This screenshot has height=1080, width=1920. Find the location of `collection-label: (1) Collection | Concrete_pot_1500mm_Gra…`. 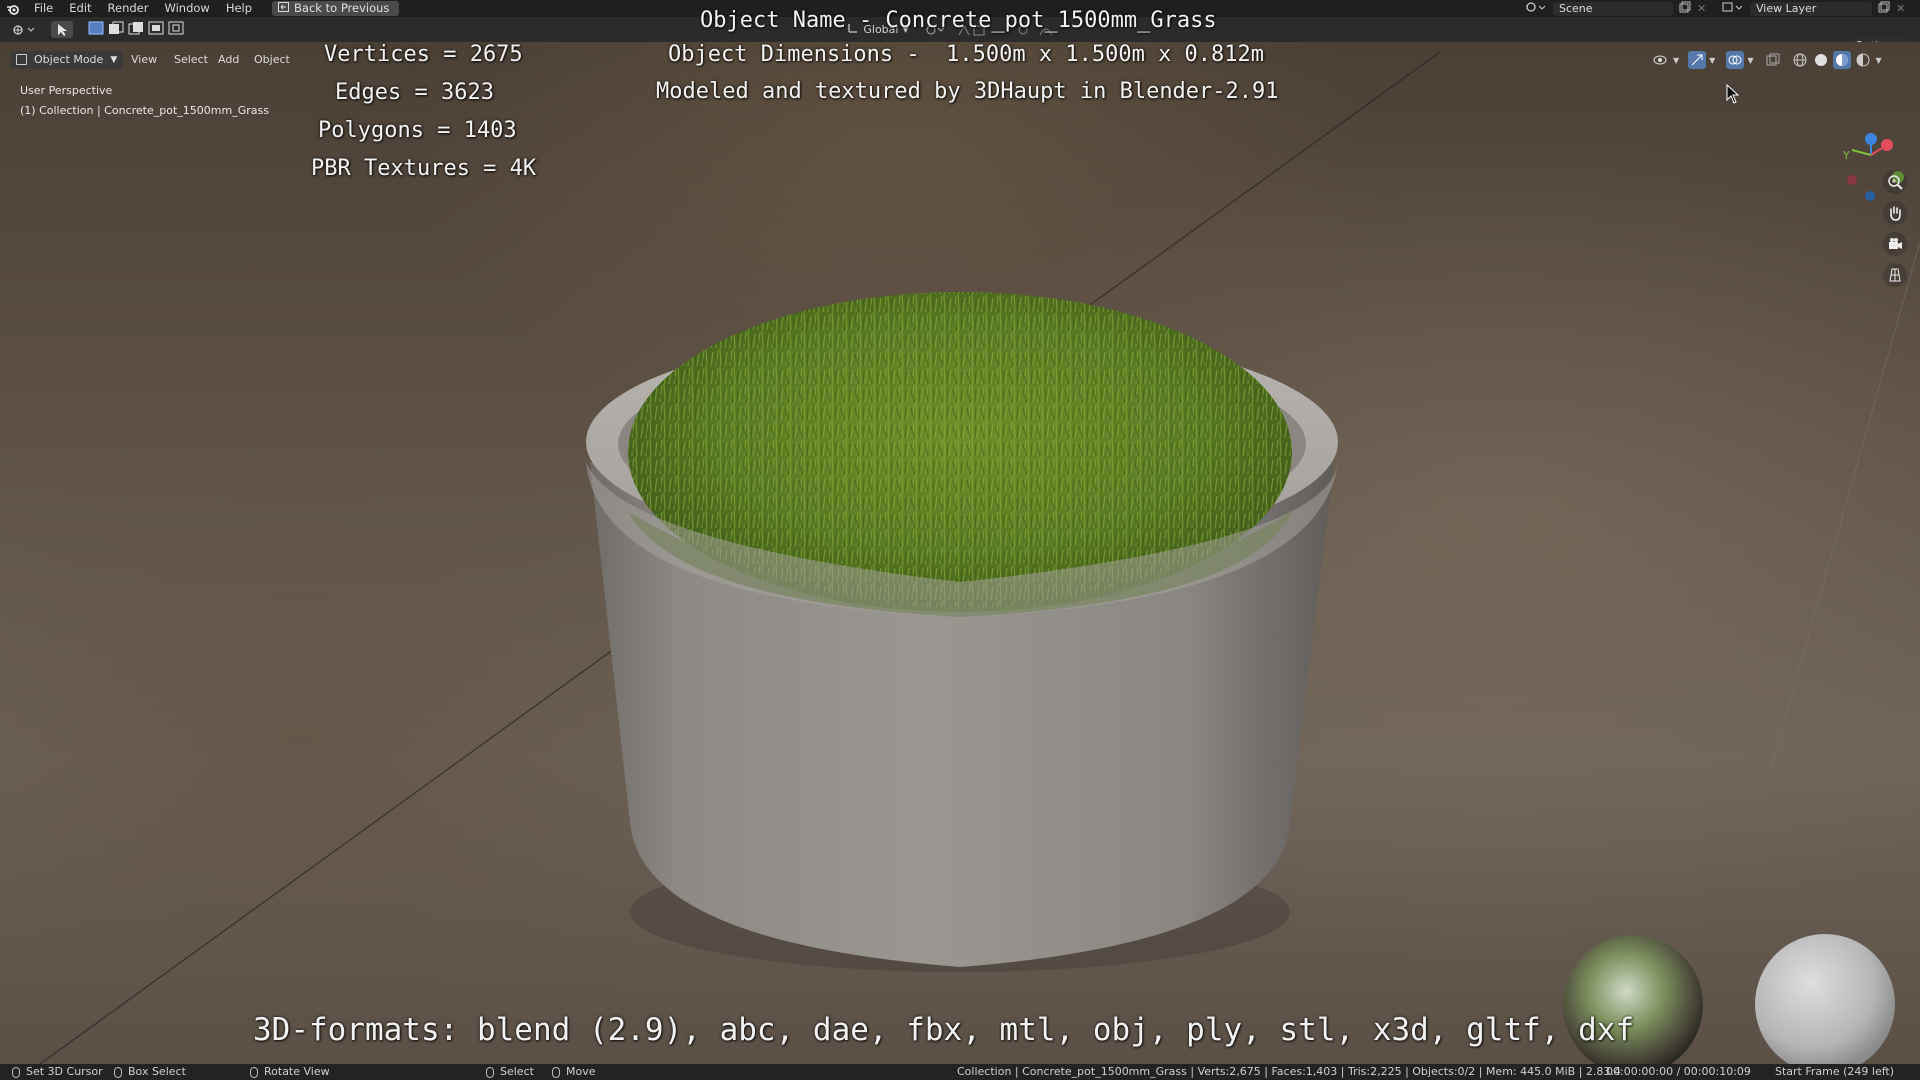

collection-label: (1) Collection | Concrete_pot_1500mm_Gra… is located at coordinates (144, 110).